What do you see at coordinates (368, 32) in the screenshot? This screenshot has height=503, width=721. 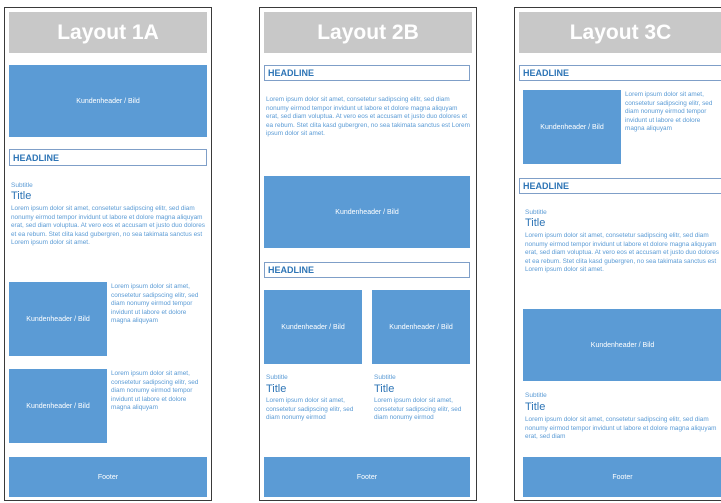 I see `layout-title: Layout 2B` at bounding box center [368, 32].